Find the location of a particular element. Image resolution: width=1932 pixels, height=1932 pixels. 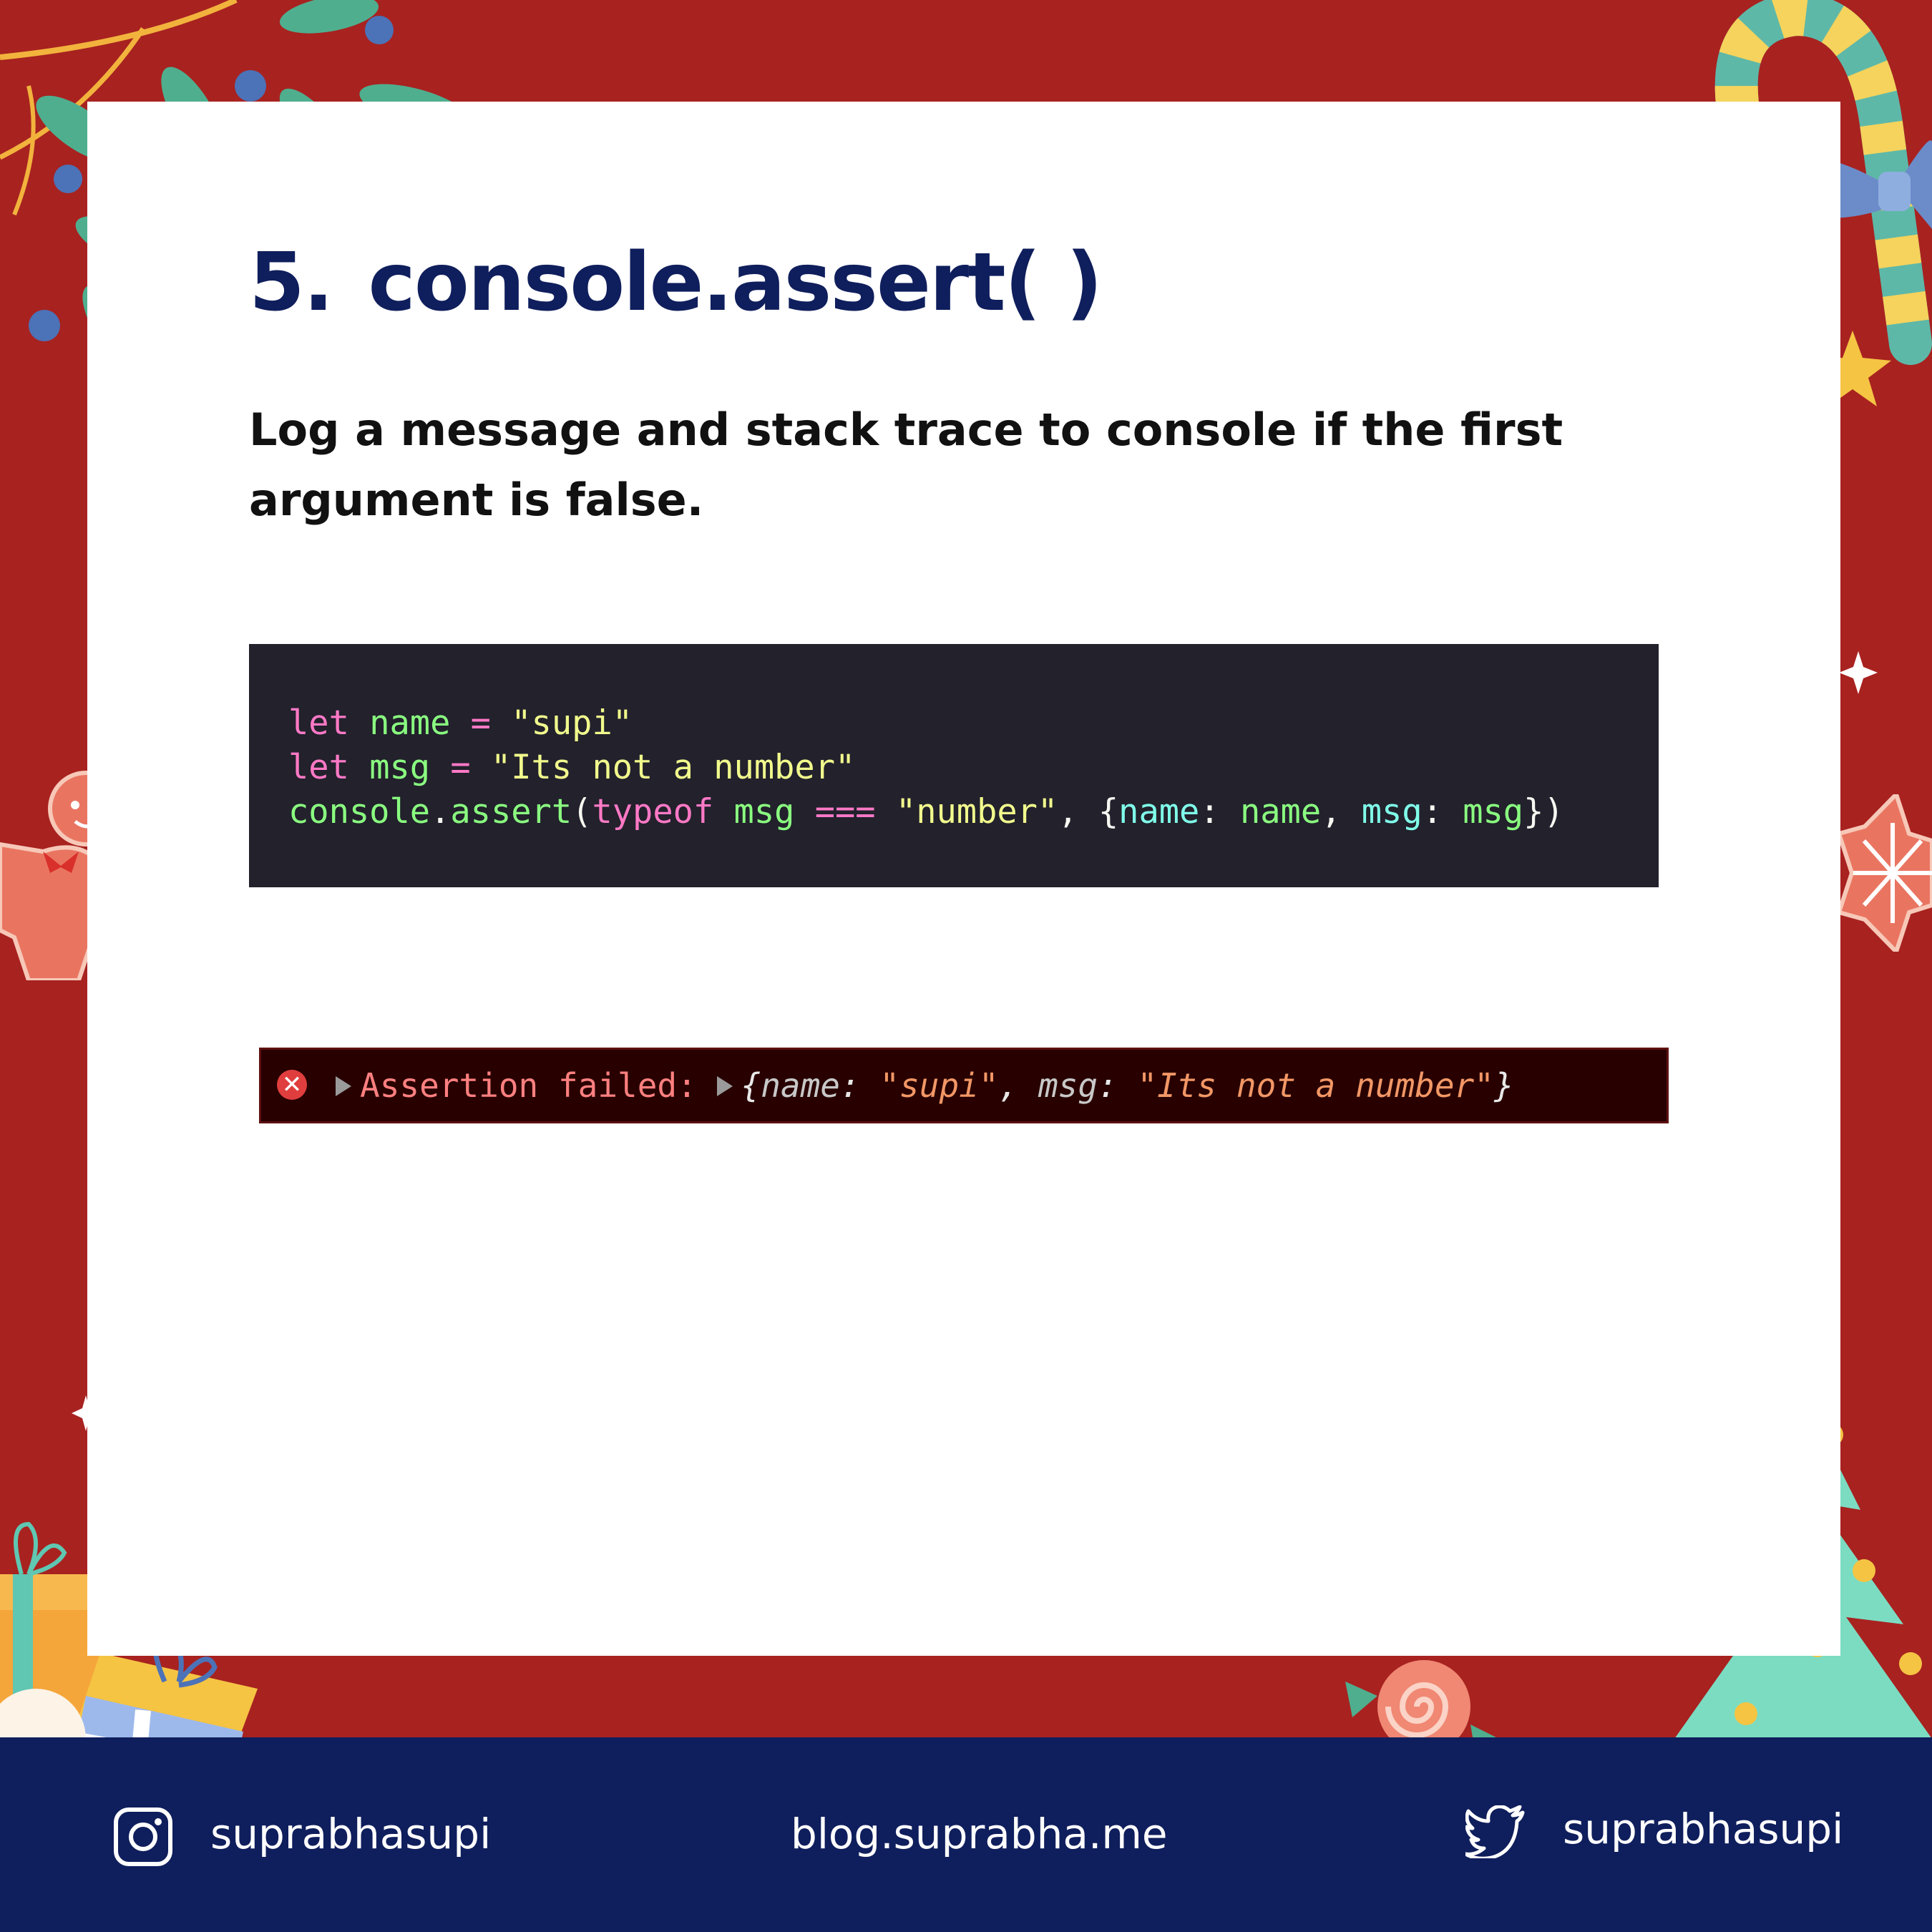

code-token: , is located at coordinates (1341, 811).